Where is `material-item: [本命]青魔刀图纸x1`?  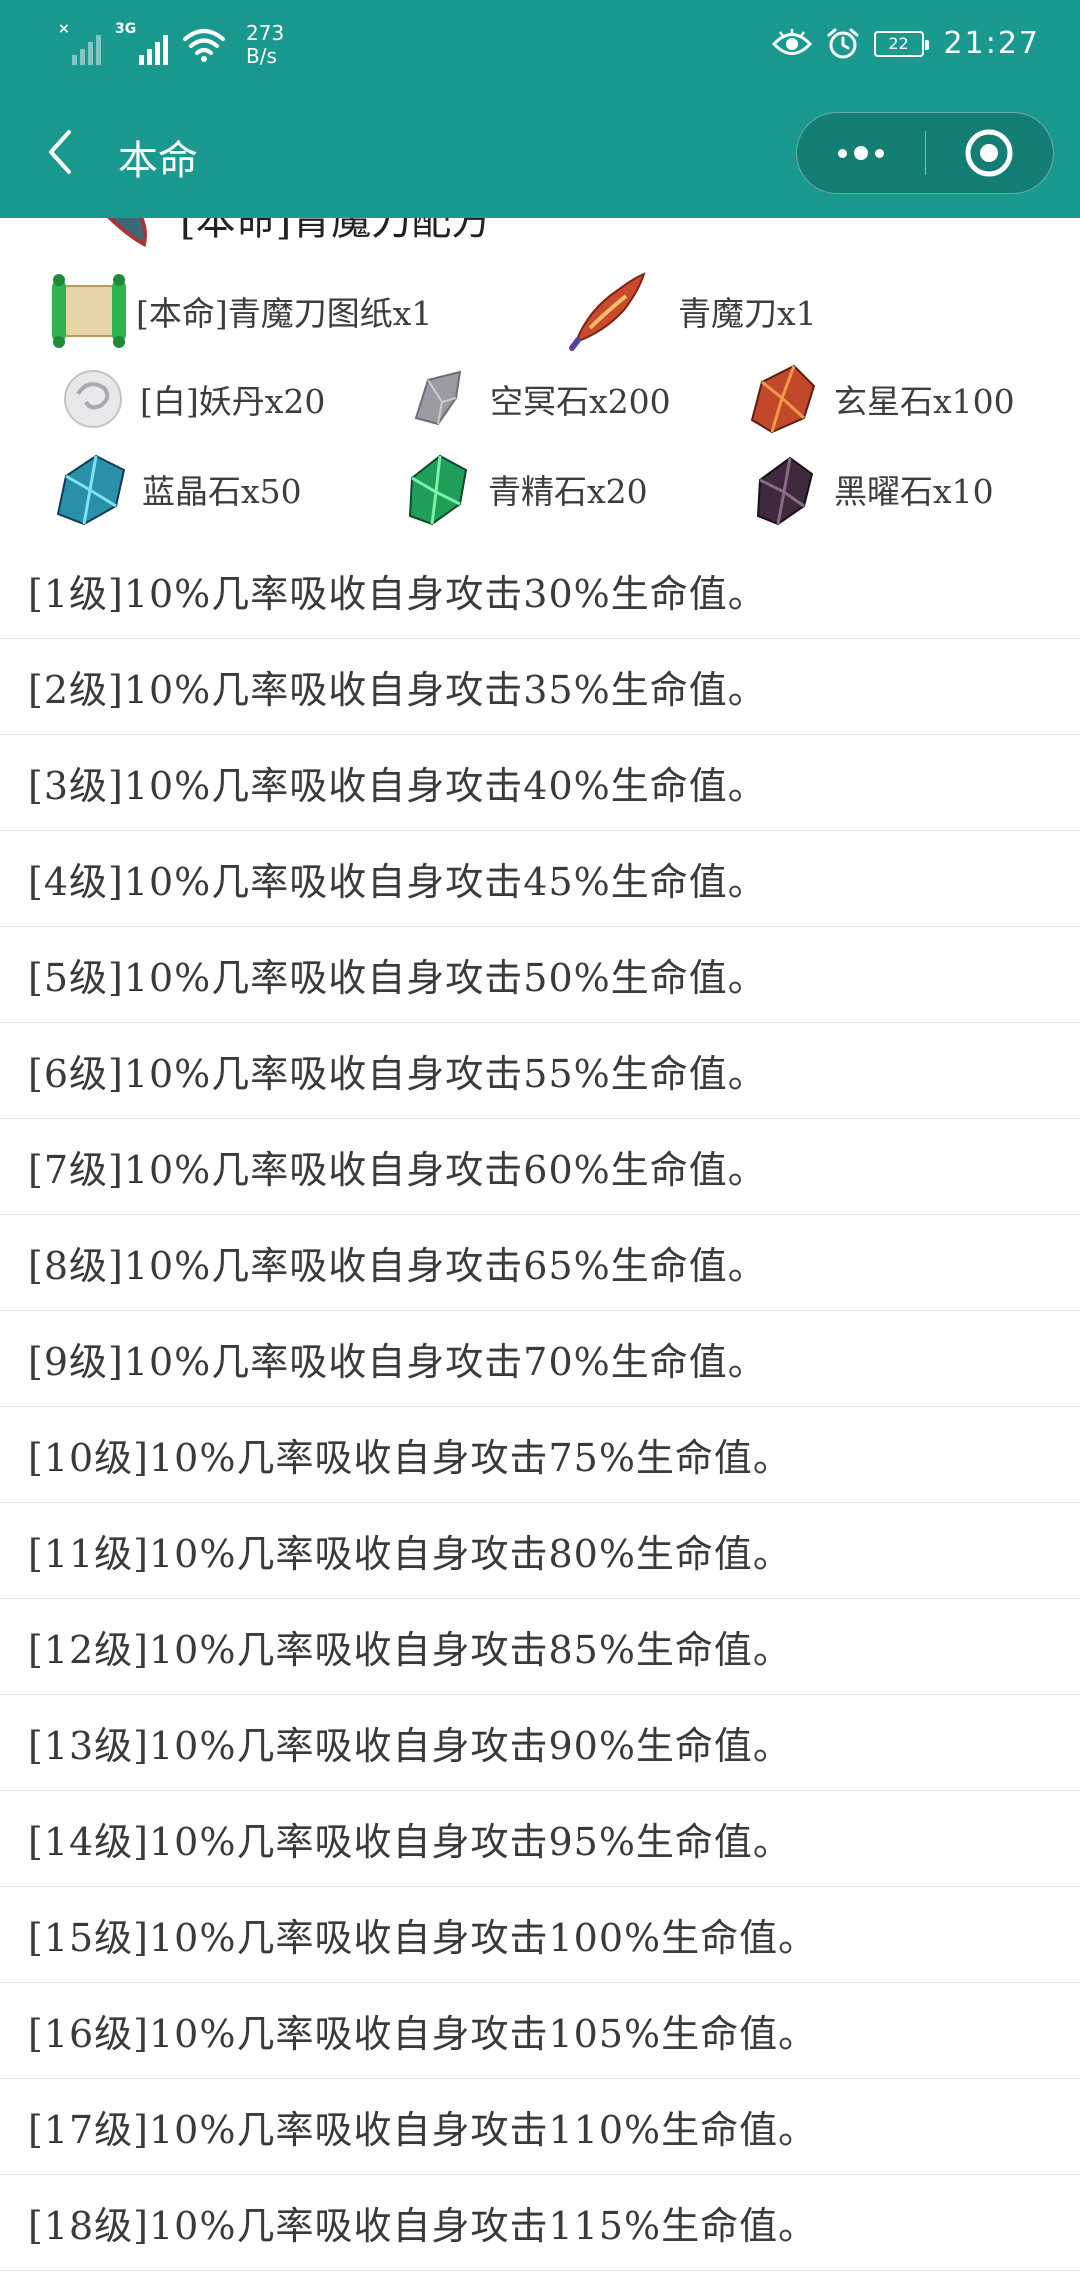
material-item: [本命]青魔刀图纸x1 is located at coordinates (240, 311).